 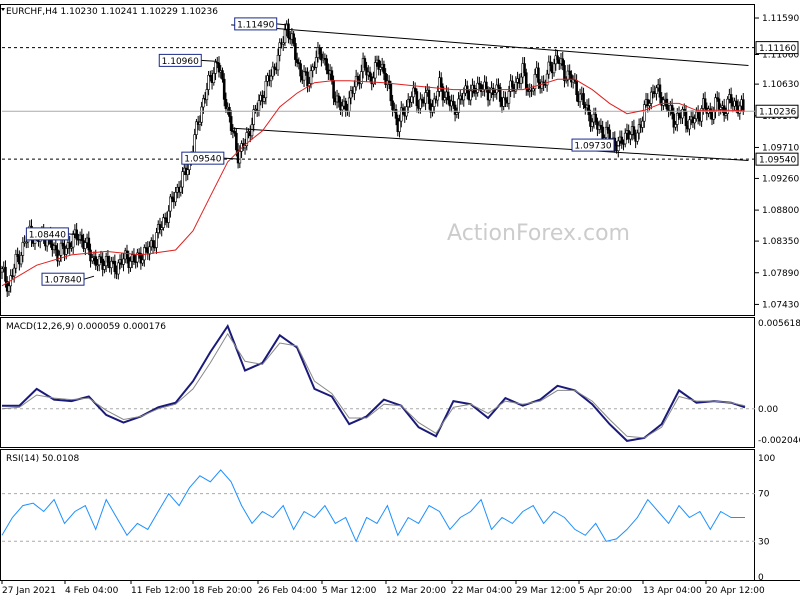 I want to click on price-tag-label: 1.10236, so click(x=777, y=113).